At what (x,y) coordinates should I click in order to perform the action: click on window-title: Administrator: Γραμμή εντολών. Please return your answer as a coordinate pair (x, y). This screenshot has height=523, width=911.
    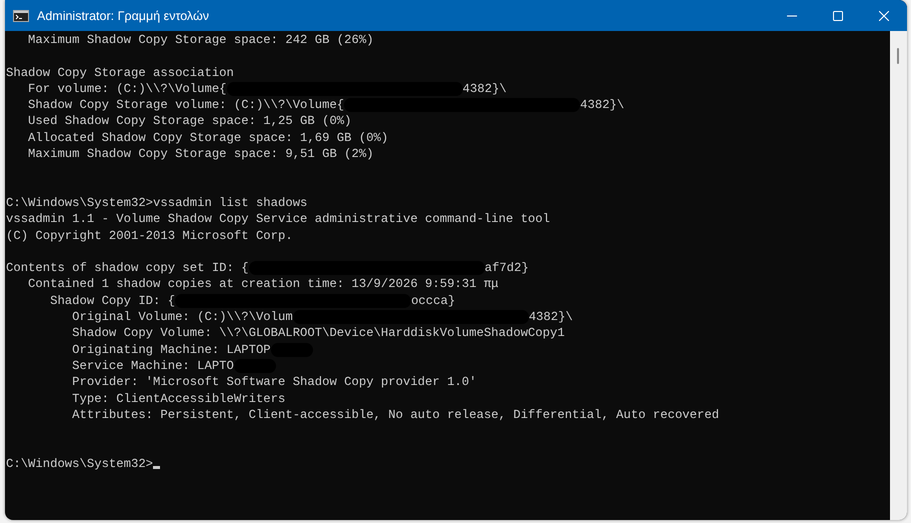
    Looking at the image, I should click on (123, 15).